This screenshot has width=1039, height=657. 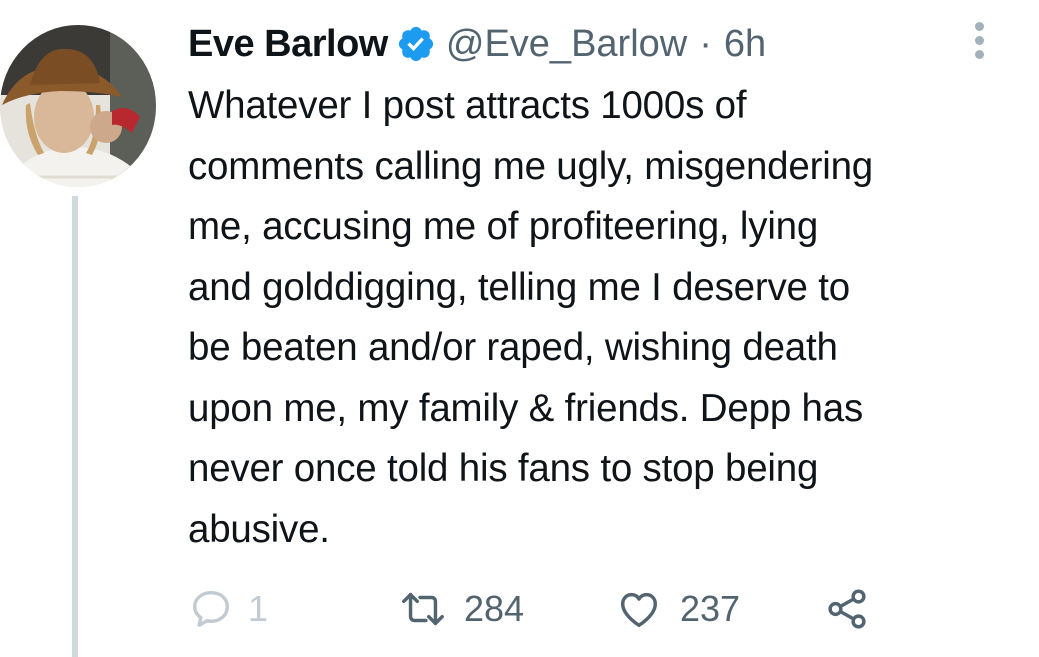 What do you see at coordinates (75, 426) in the screenshot?
I see `thread-line` at bounding box center [75, 426].